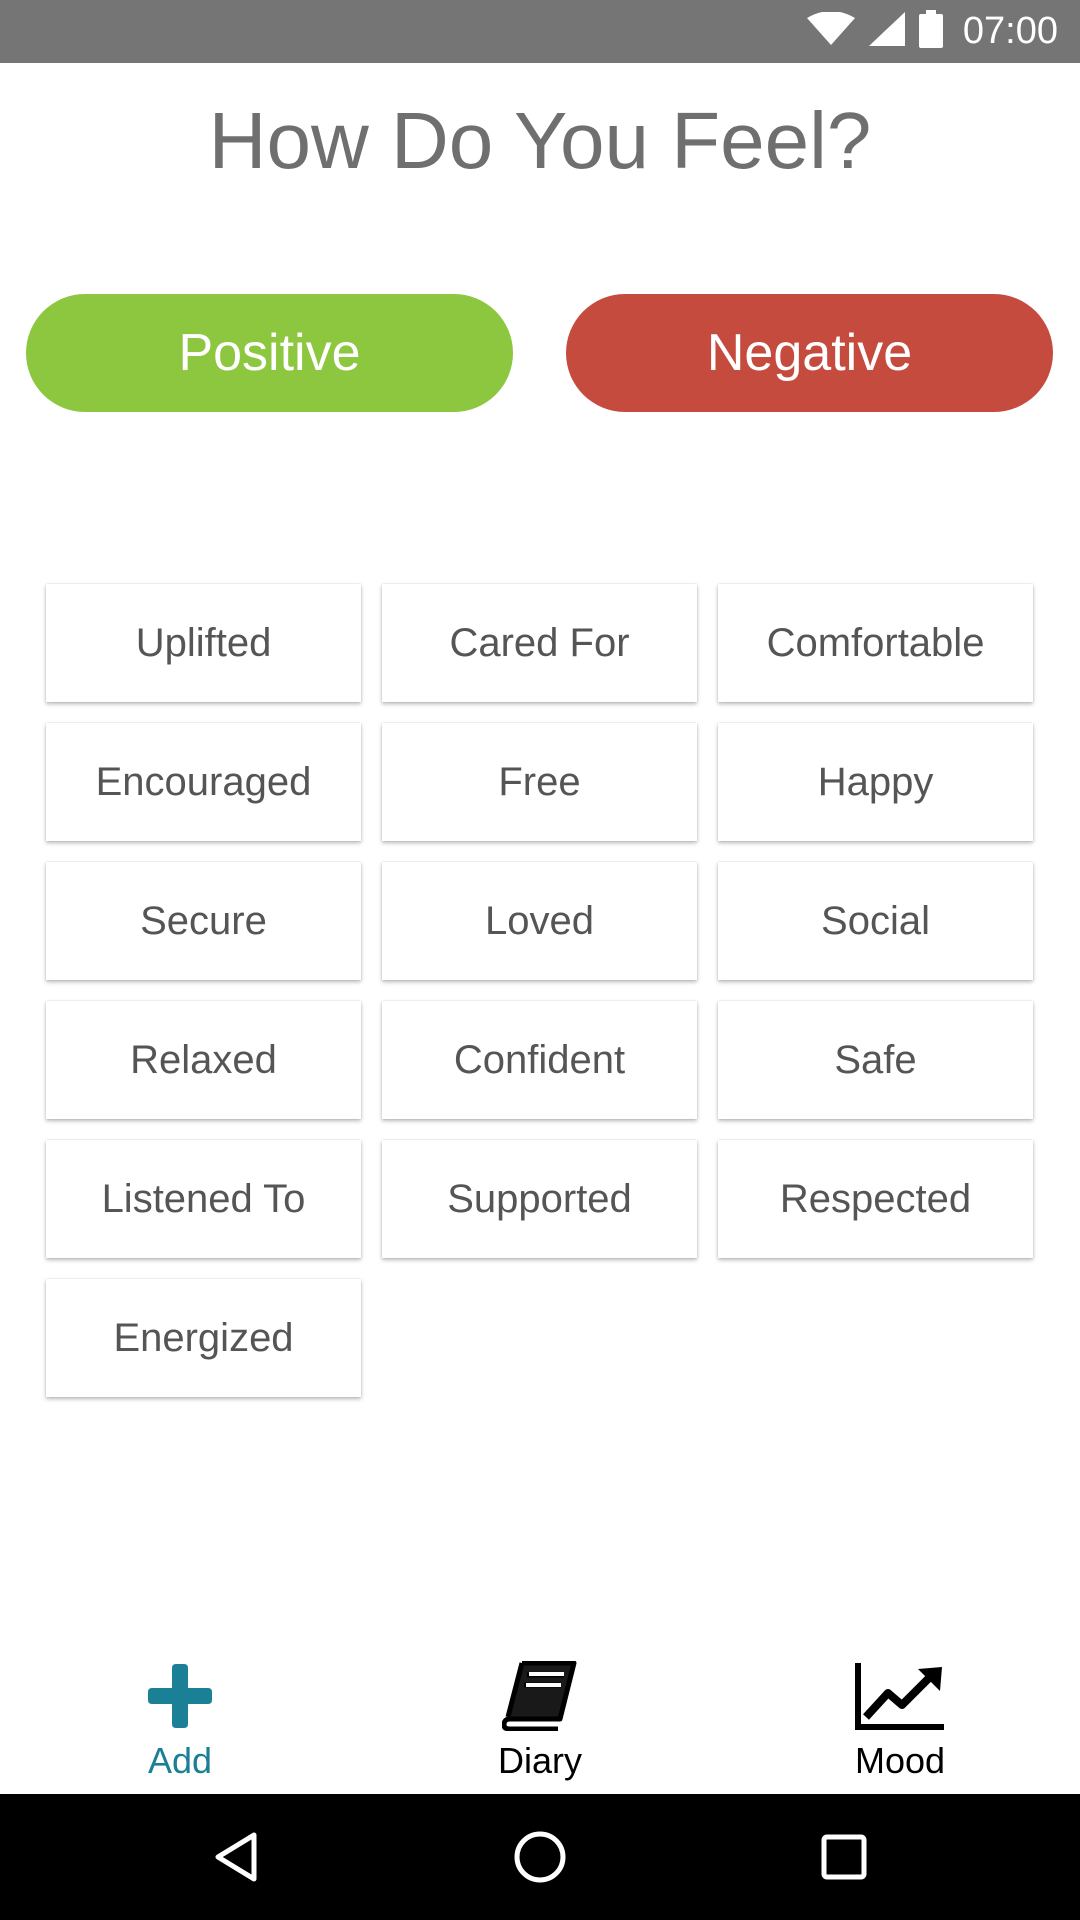 This screenshot has height=1920, width=1080. I want to click on battery-icon, so click(930, 31).